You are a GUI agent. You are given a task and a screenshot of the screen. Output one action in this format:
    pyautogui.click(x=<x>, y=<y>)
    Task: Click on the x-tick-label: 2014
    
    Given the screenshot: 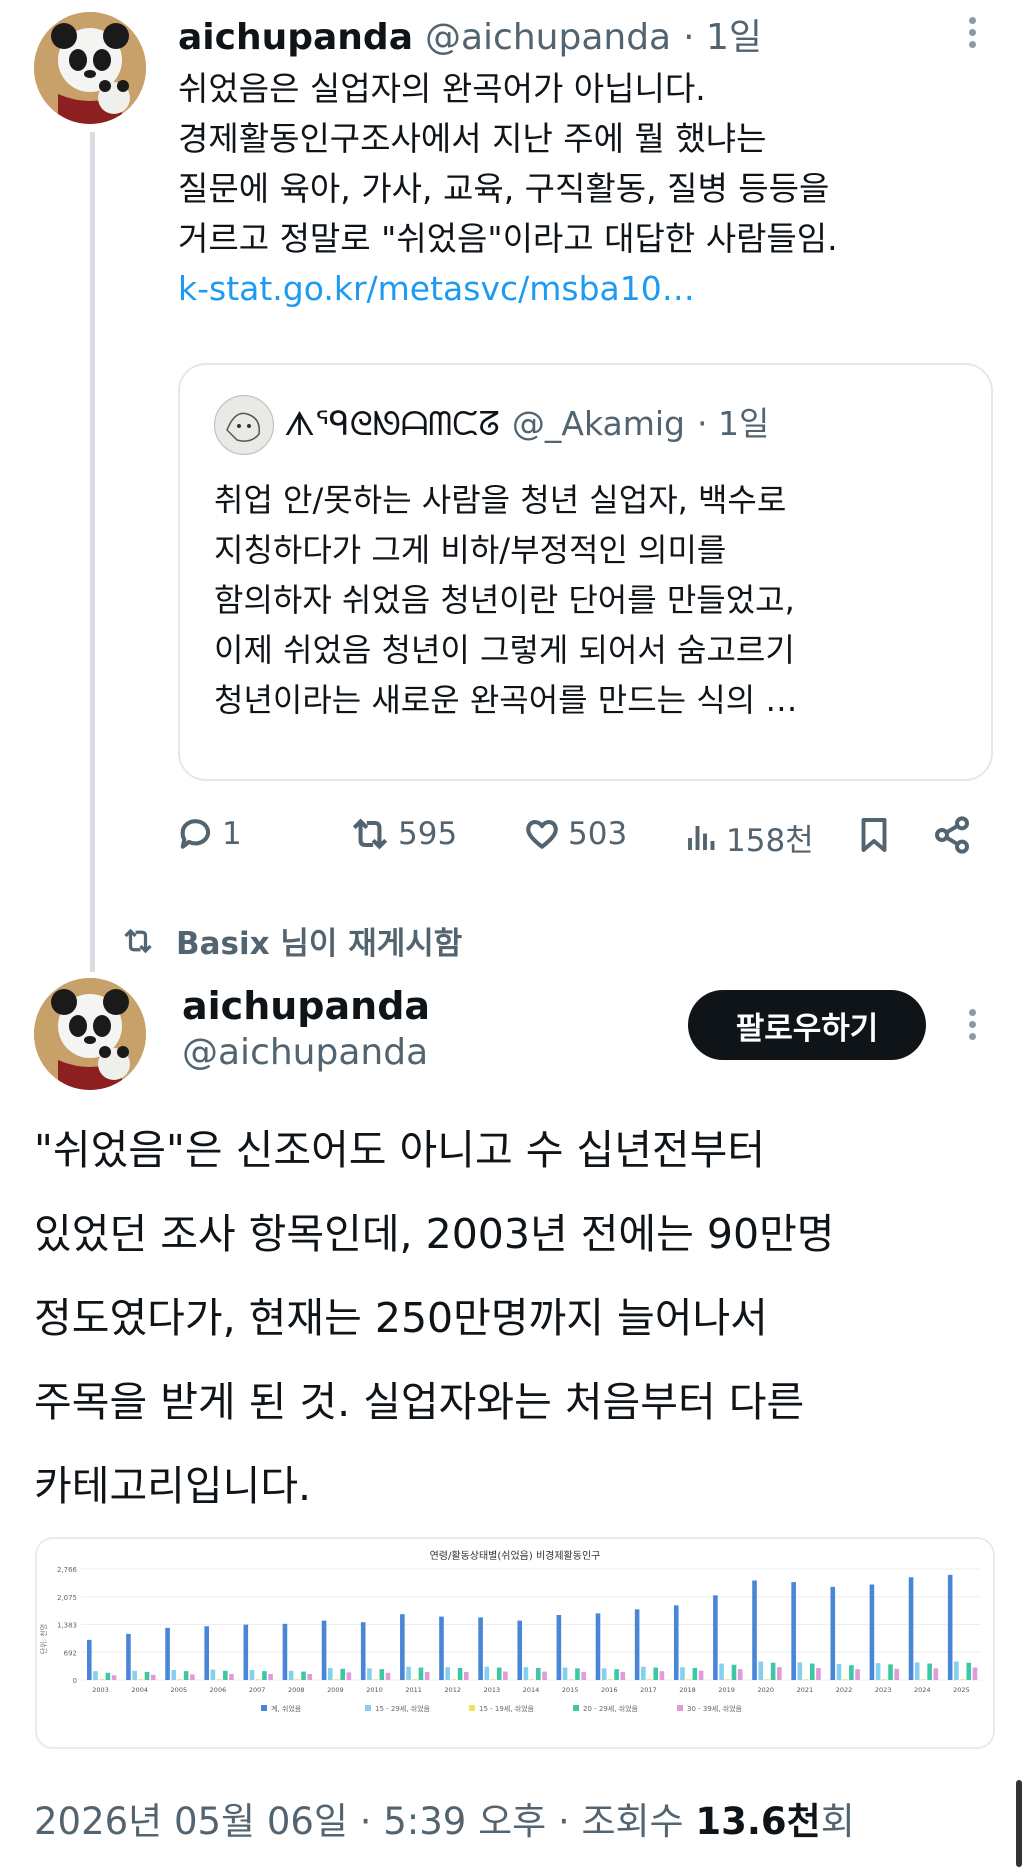 What is the action you would take?
    pyautogui.click(x=531, y=1690)
    